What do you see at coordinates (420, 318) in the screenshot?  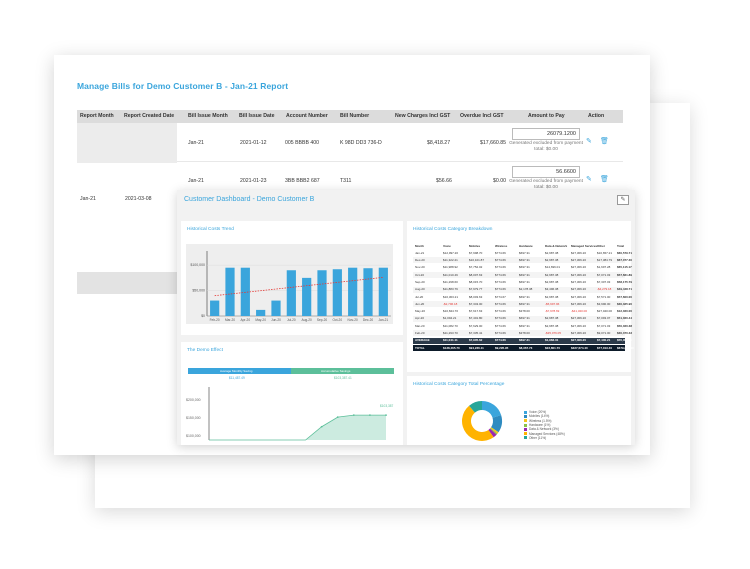 I see `table-cell: Apr-20` at bounding box center [420, 318].